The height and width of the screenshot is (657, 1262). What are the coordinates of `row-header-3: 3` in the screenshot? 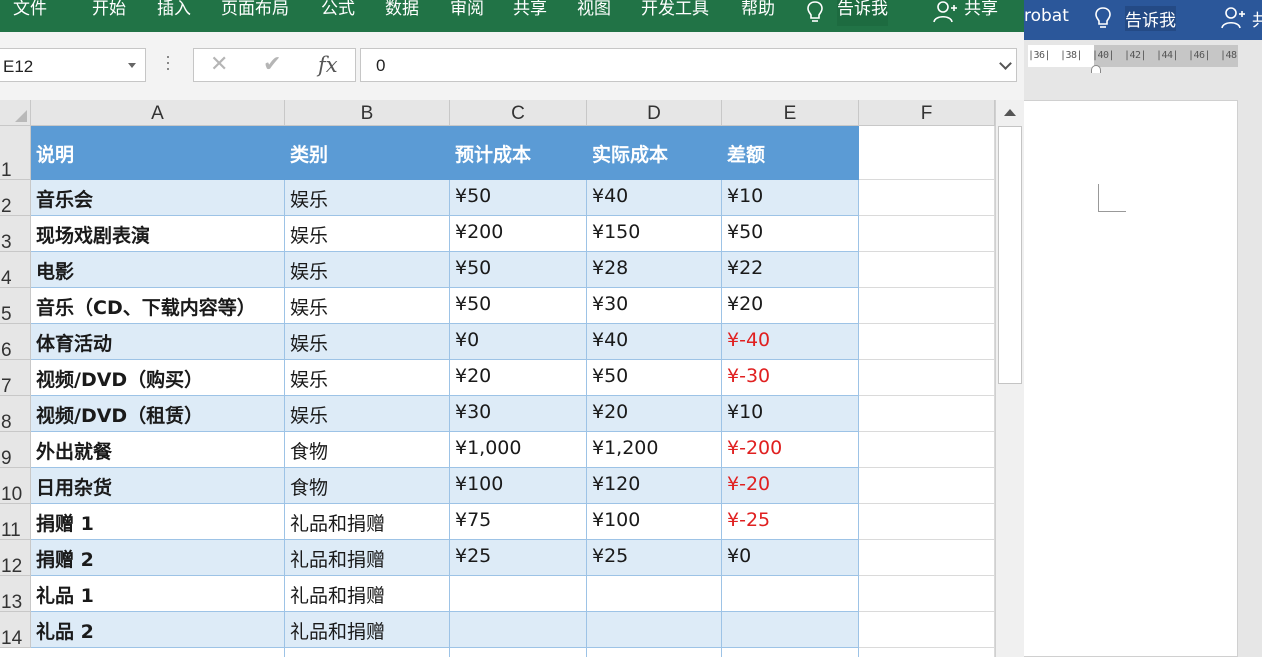 It's located at (15, 234).